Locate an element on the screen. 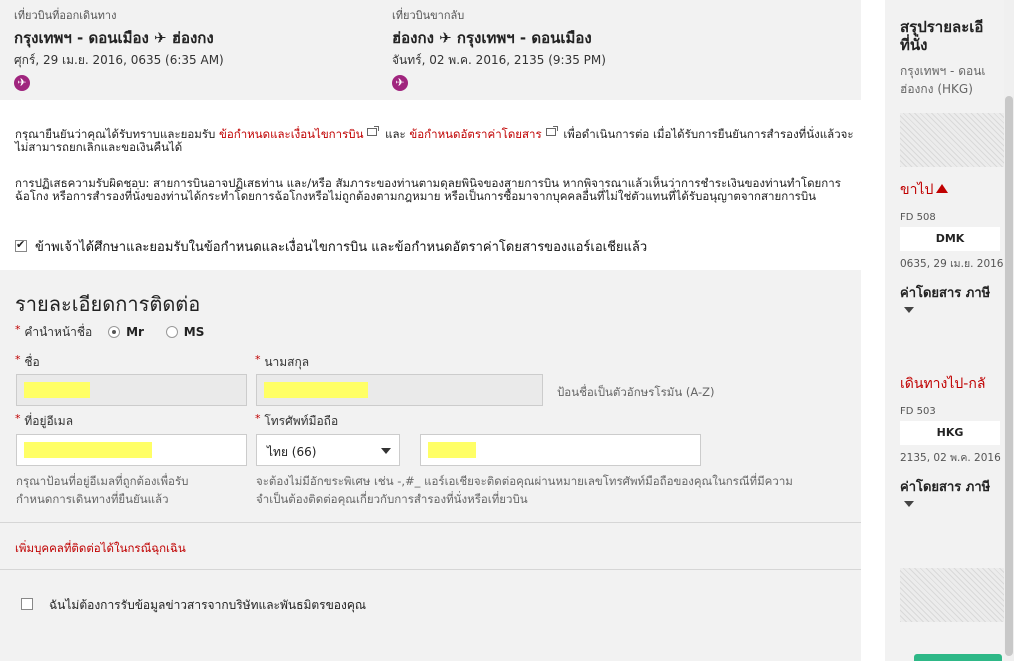  outbound-datetime: ศุกร์, 29 เม.ย. 2016, 0635 (6:35 AM) is located at coordinates (119, 60).